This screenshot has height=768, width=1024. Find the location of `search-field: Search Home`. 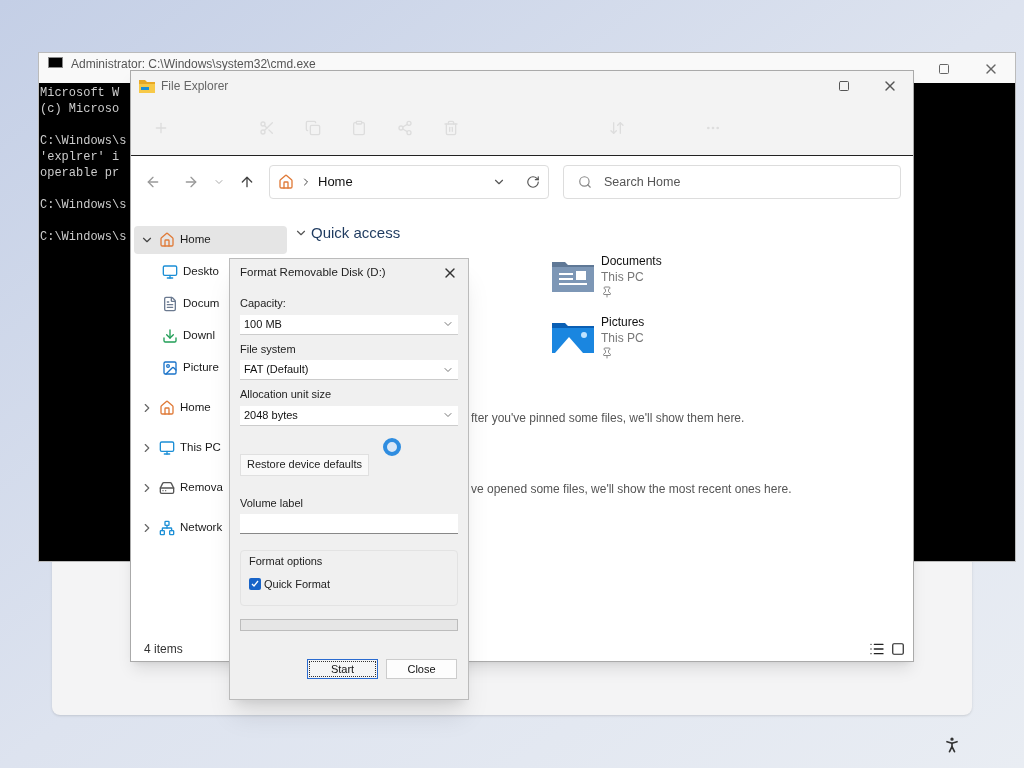

search-field: Search Home is located at coordinates (732, 182).